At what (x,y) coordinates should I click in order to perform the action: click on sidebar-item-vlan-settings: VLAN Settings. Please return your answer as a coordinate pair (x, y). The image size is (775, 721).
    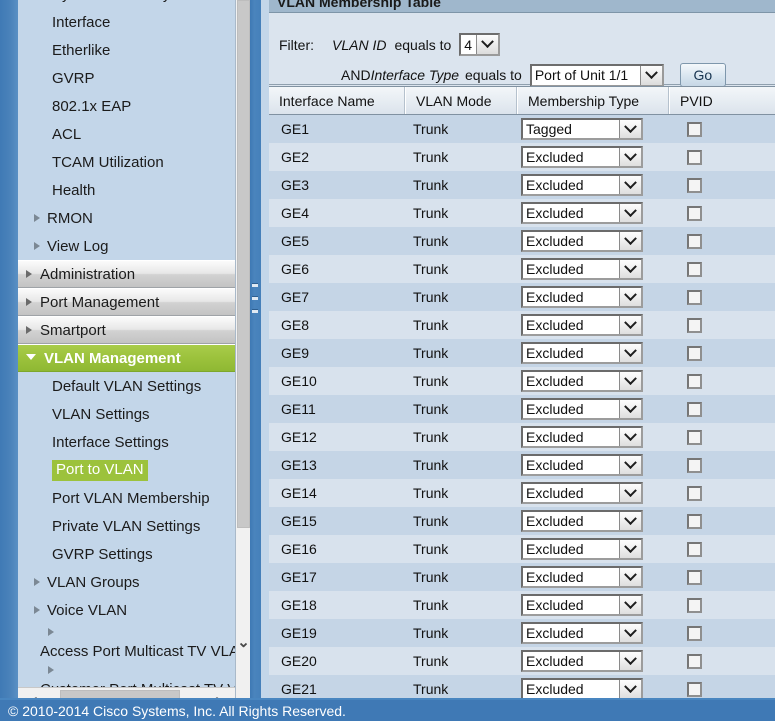
    Looking at the image, I should click on (126, 414).